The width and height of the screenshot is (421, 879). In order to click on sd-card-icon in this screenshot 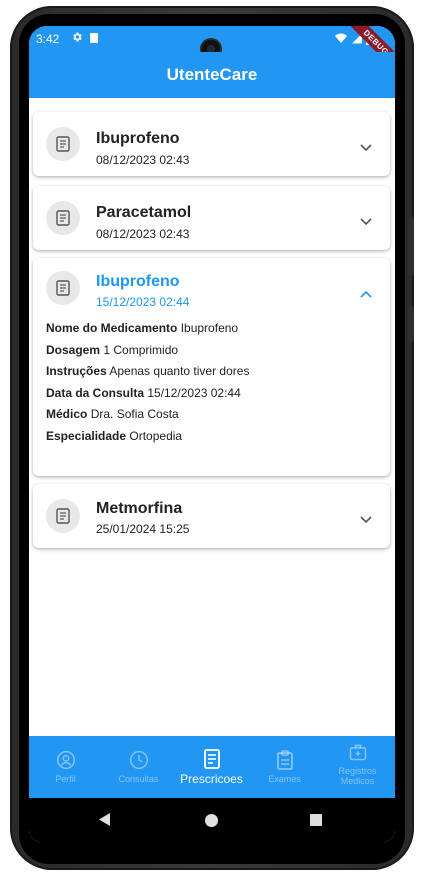, I will do `click(94, 38)`.